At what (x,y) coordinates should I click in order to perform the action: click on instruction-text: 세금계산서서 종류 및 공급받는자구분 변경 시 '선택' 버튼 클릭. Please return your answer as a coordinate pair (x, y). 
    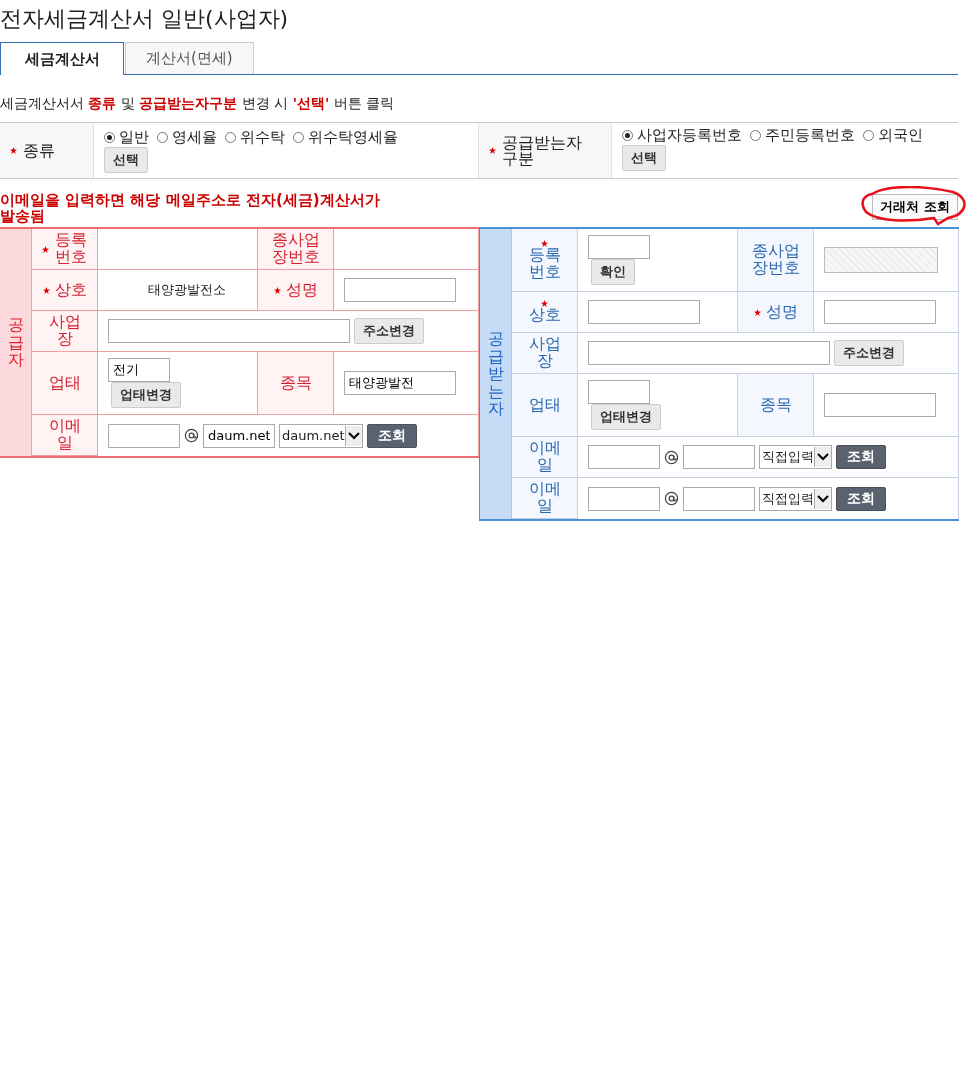
    Looking at the image, I should click on (198, 104).